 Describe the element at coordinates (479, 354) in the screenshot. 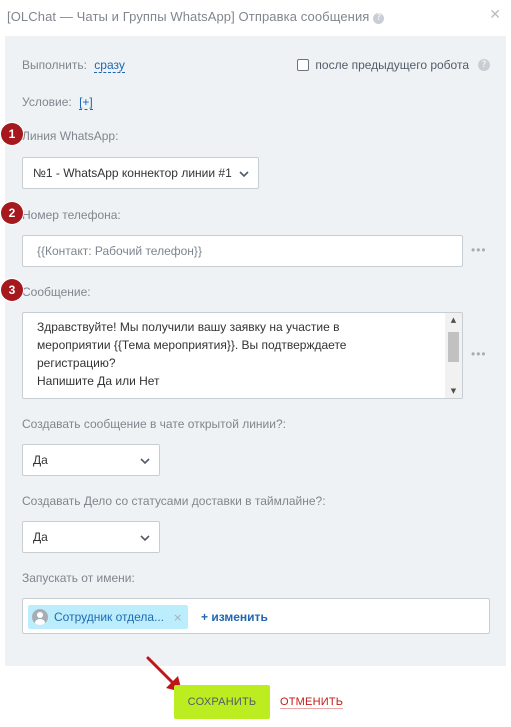

I see `message-insert-value-button: •••` at that location.